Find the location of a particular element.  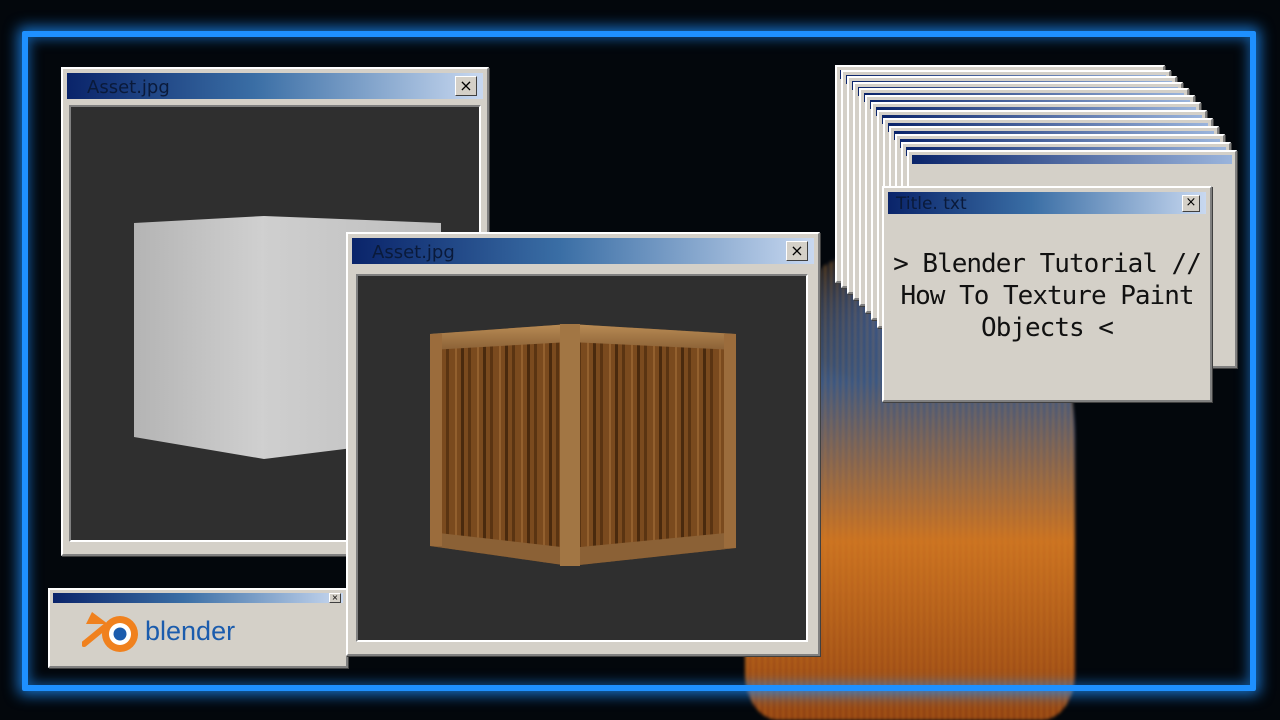

blender-logo-window: × blender is located at coordinates (198, 628).